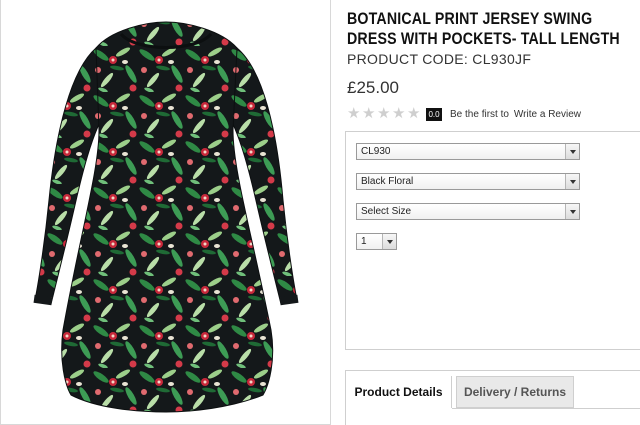  I want to click on product-price: £25.00, so click(373, 87).